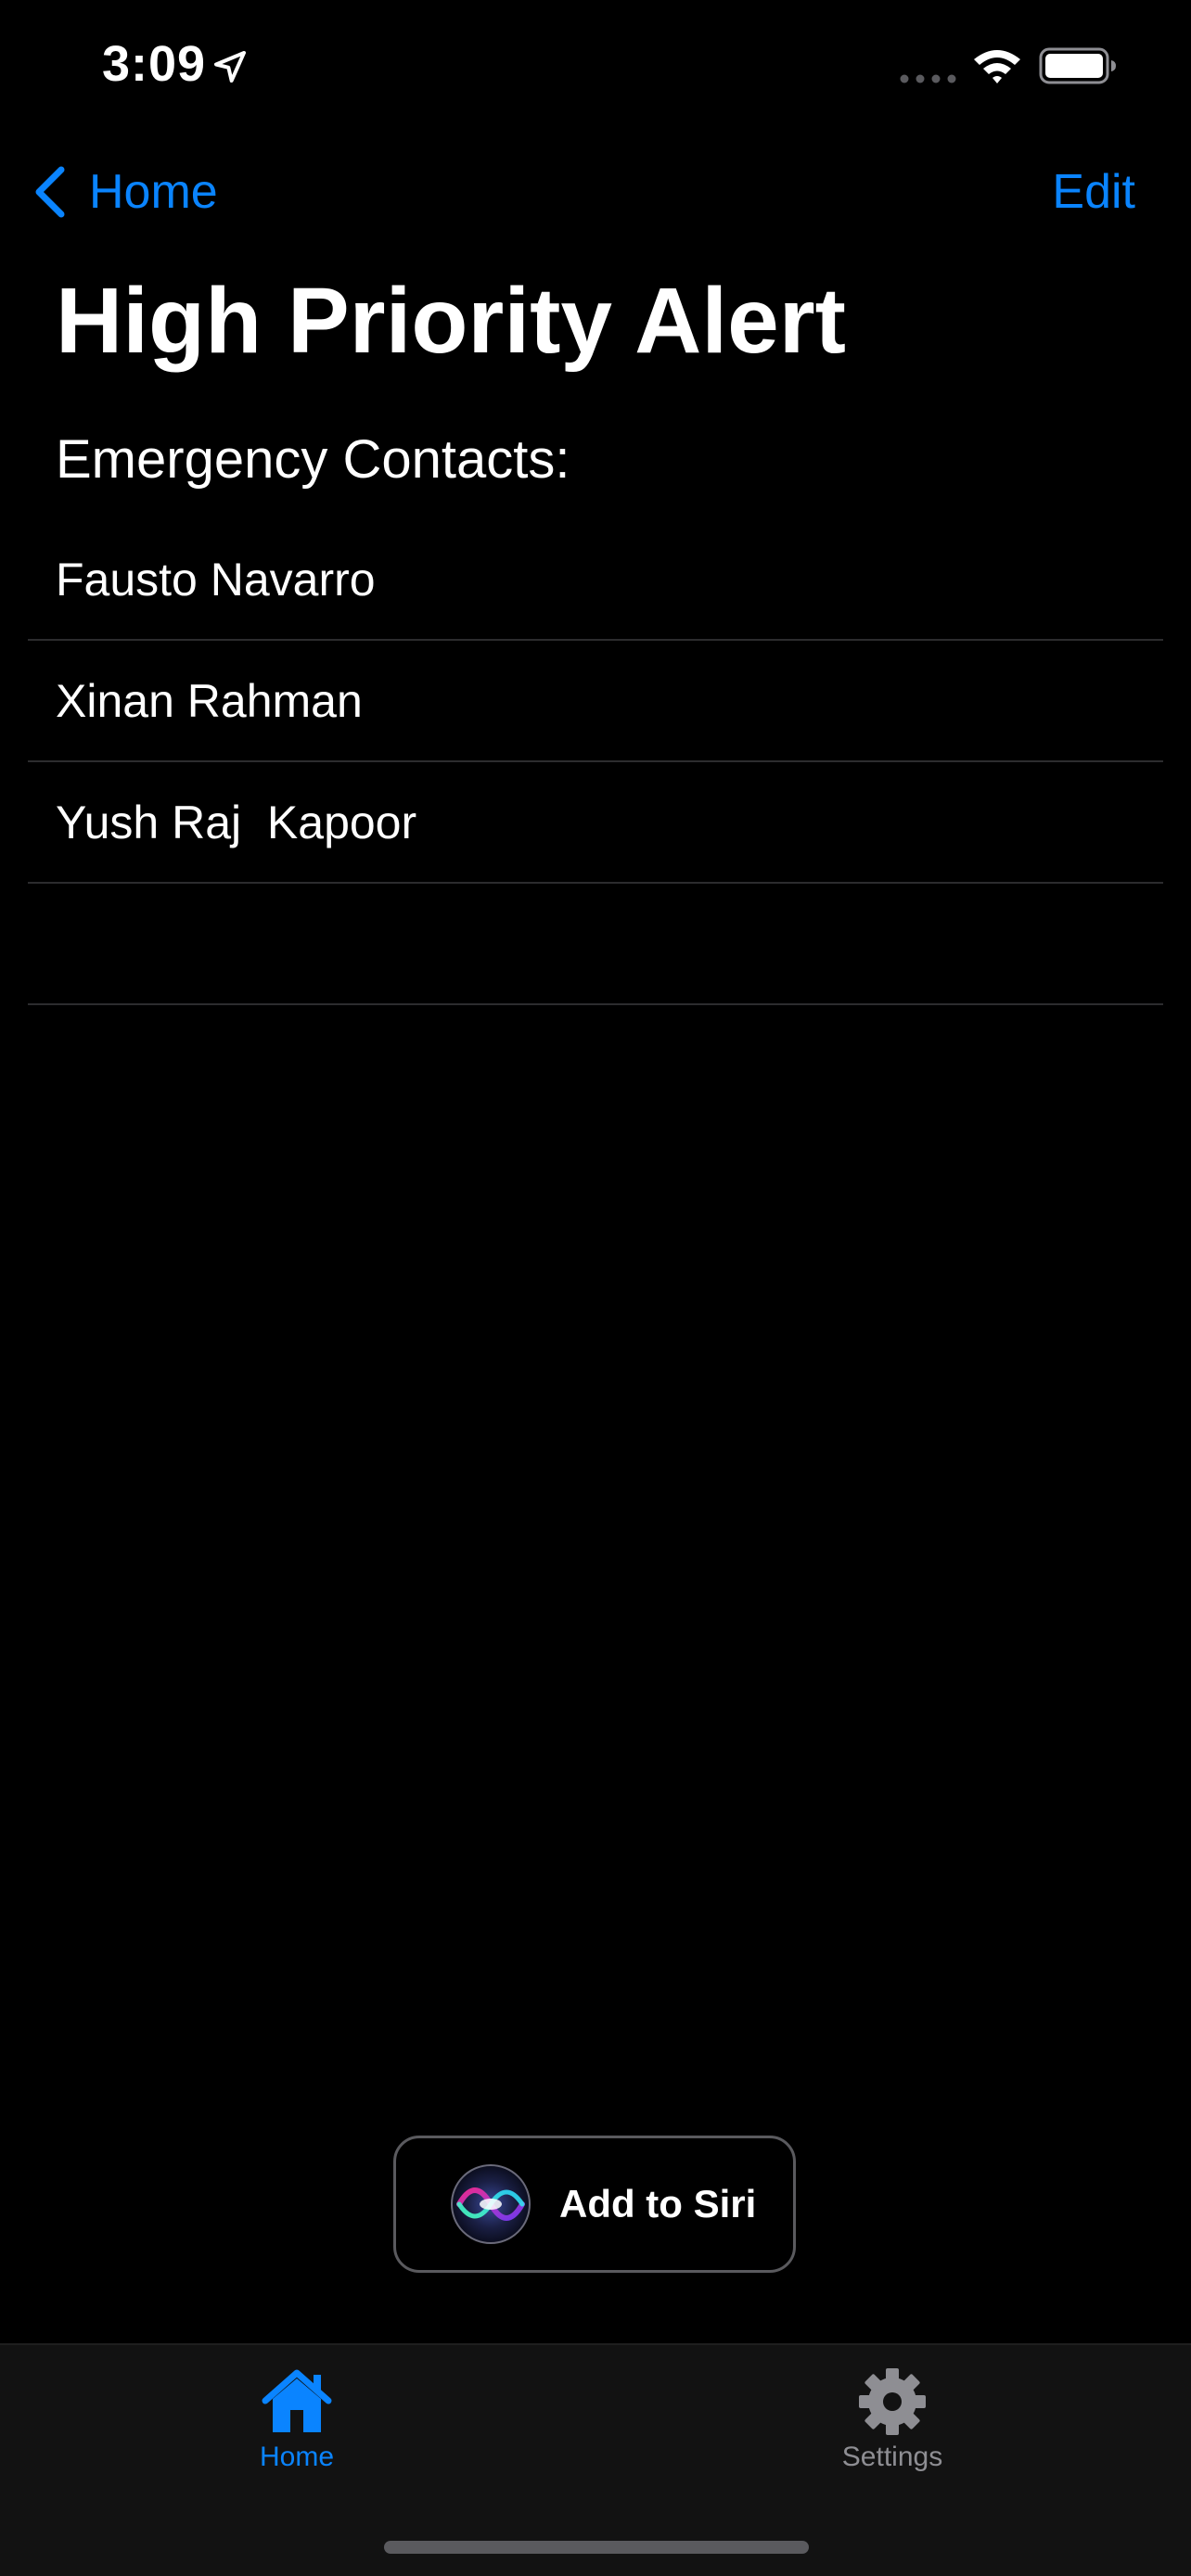  I want to click on tab-settings: Settings, so click(892, 2420).